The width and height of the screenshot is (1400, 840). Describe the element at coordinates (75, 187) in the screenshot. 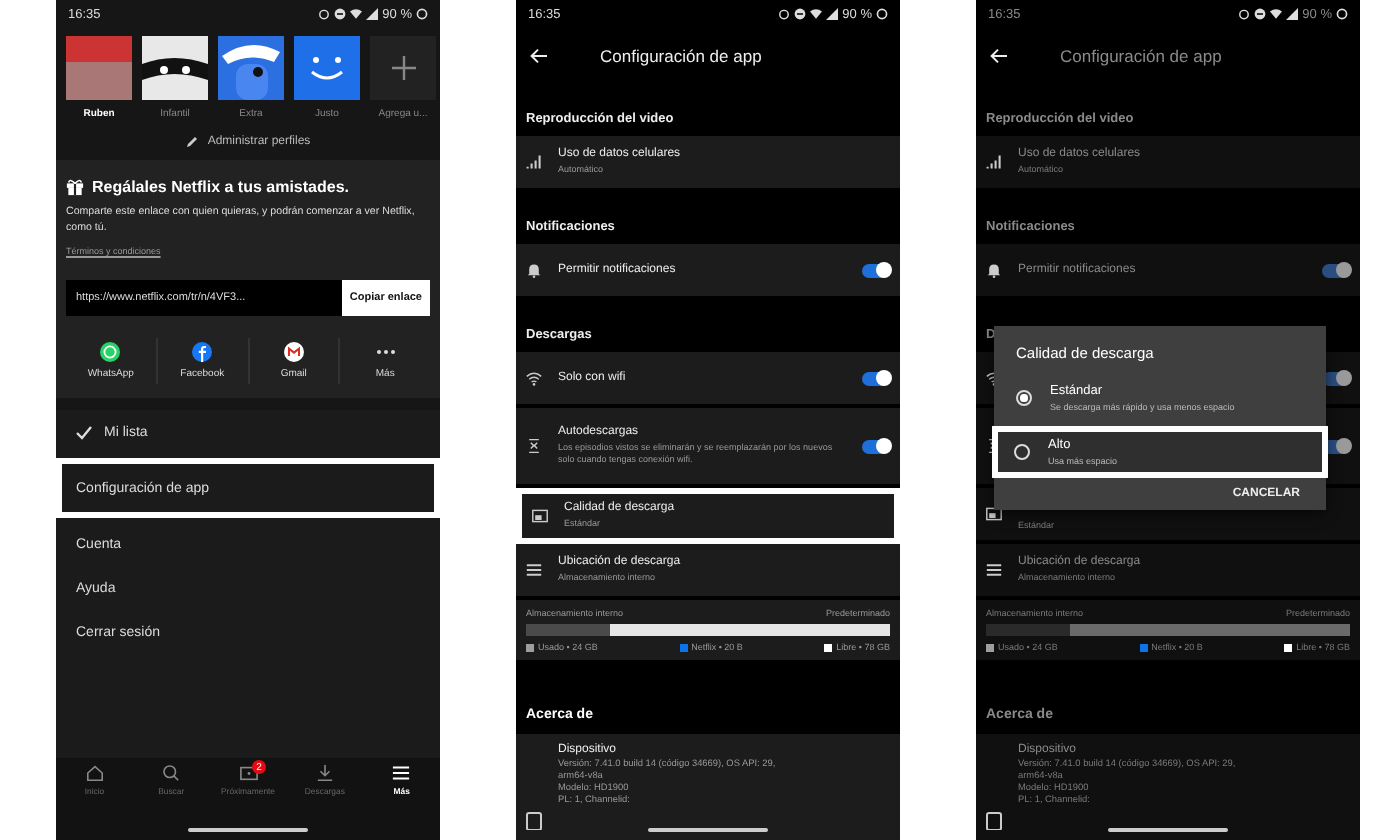

I see `gift-icon` at that location.